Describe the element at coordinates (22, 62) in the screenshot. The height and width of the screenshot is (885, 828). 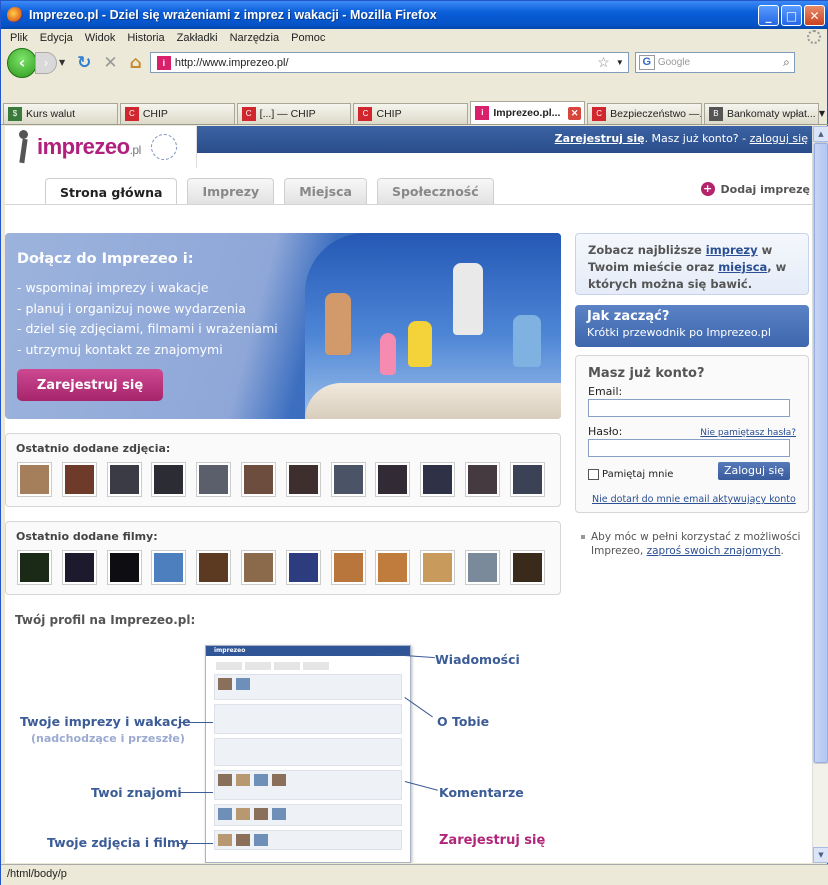
I see `back-button: ‹` at that location.